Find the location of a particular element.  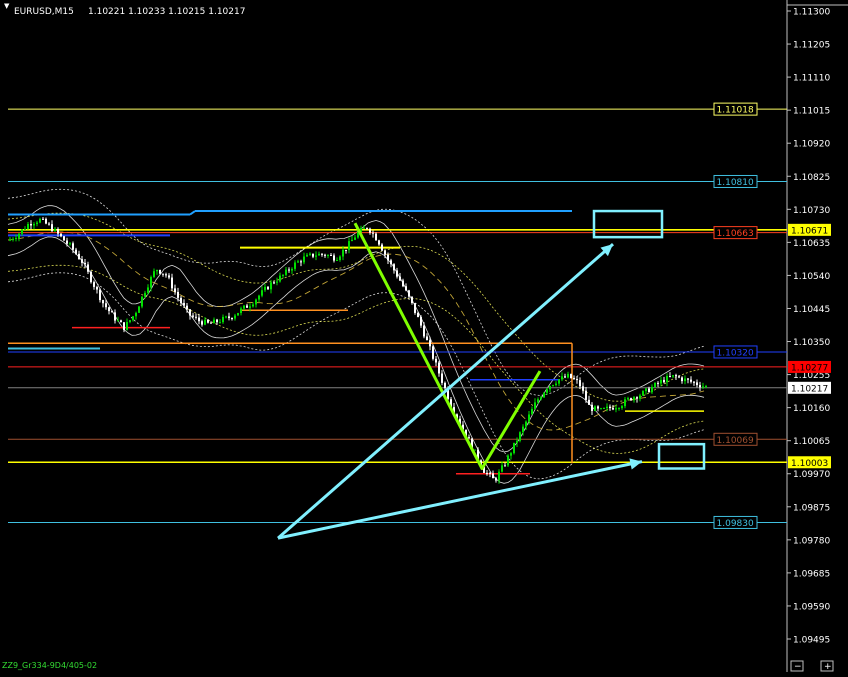

level-label-yellow-upper: 1.11018 is located at coordinates (735, 111).